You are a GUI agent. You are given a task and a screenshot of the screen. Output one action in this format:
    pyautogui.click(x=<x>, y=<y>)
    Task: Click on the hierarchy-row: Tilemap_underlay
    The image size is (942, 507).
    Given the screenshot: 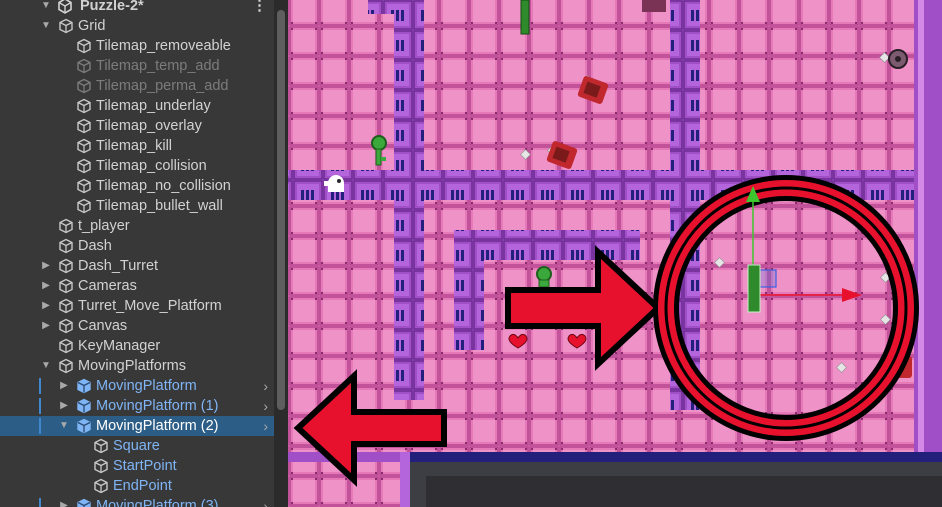 What is the action you would take?
    pyautogui.click(x=137, y=106)
    